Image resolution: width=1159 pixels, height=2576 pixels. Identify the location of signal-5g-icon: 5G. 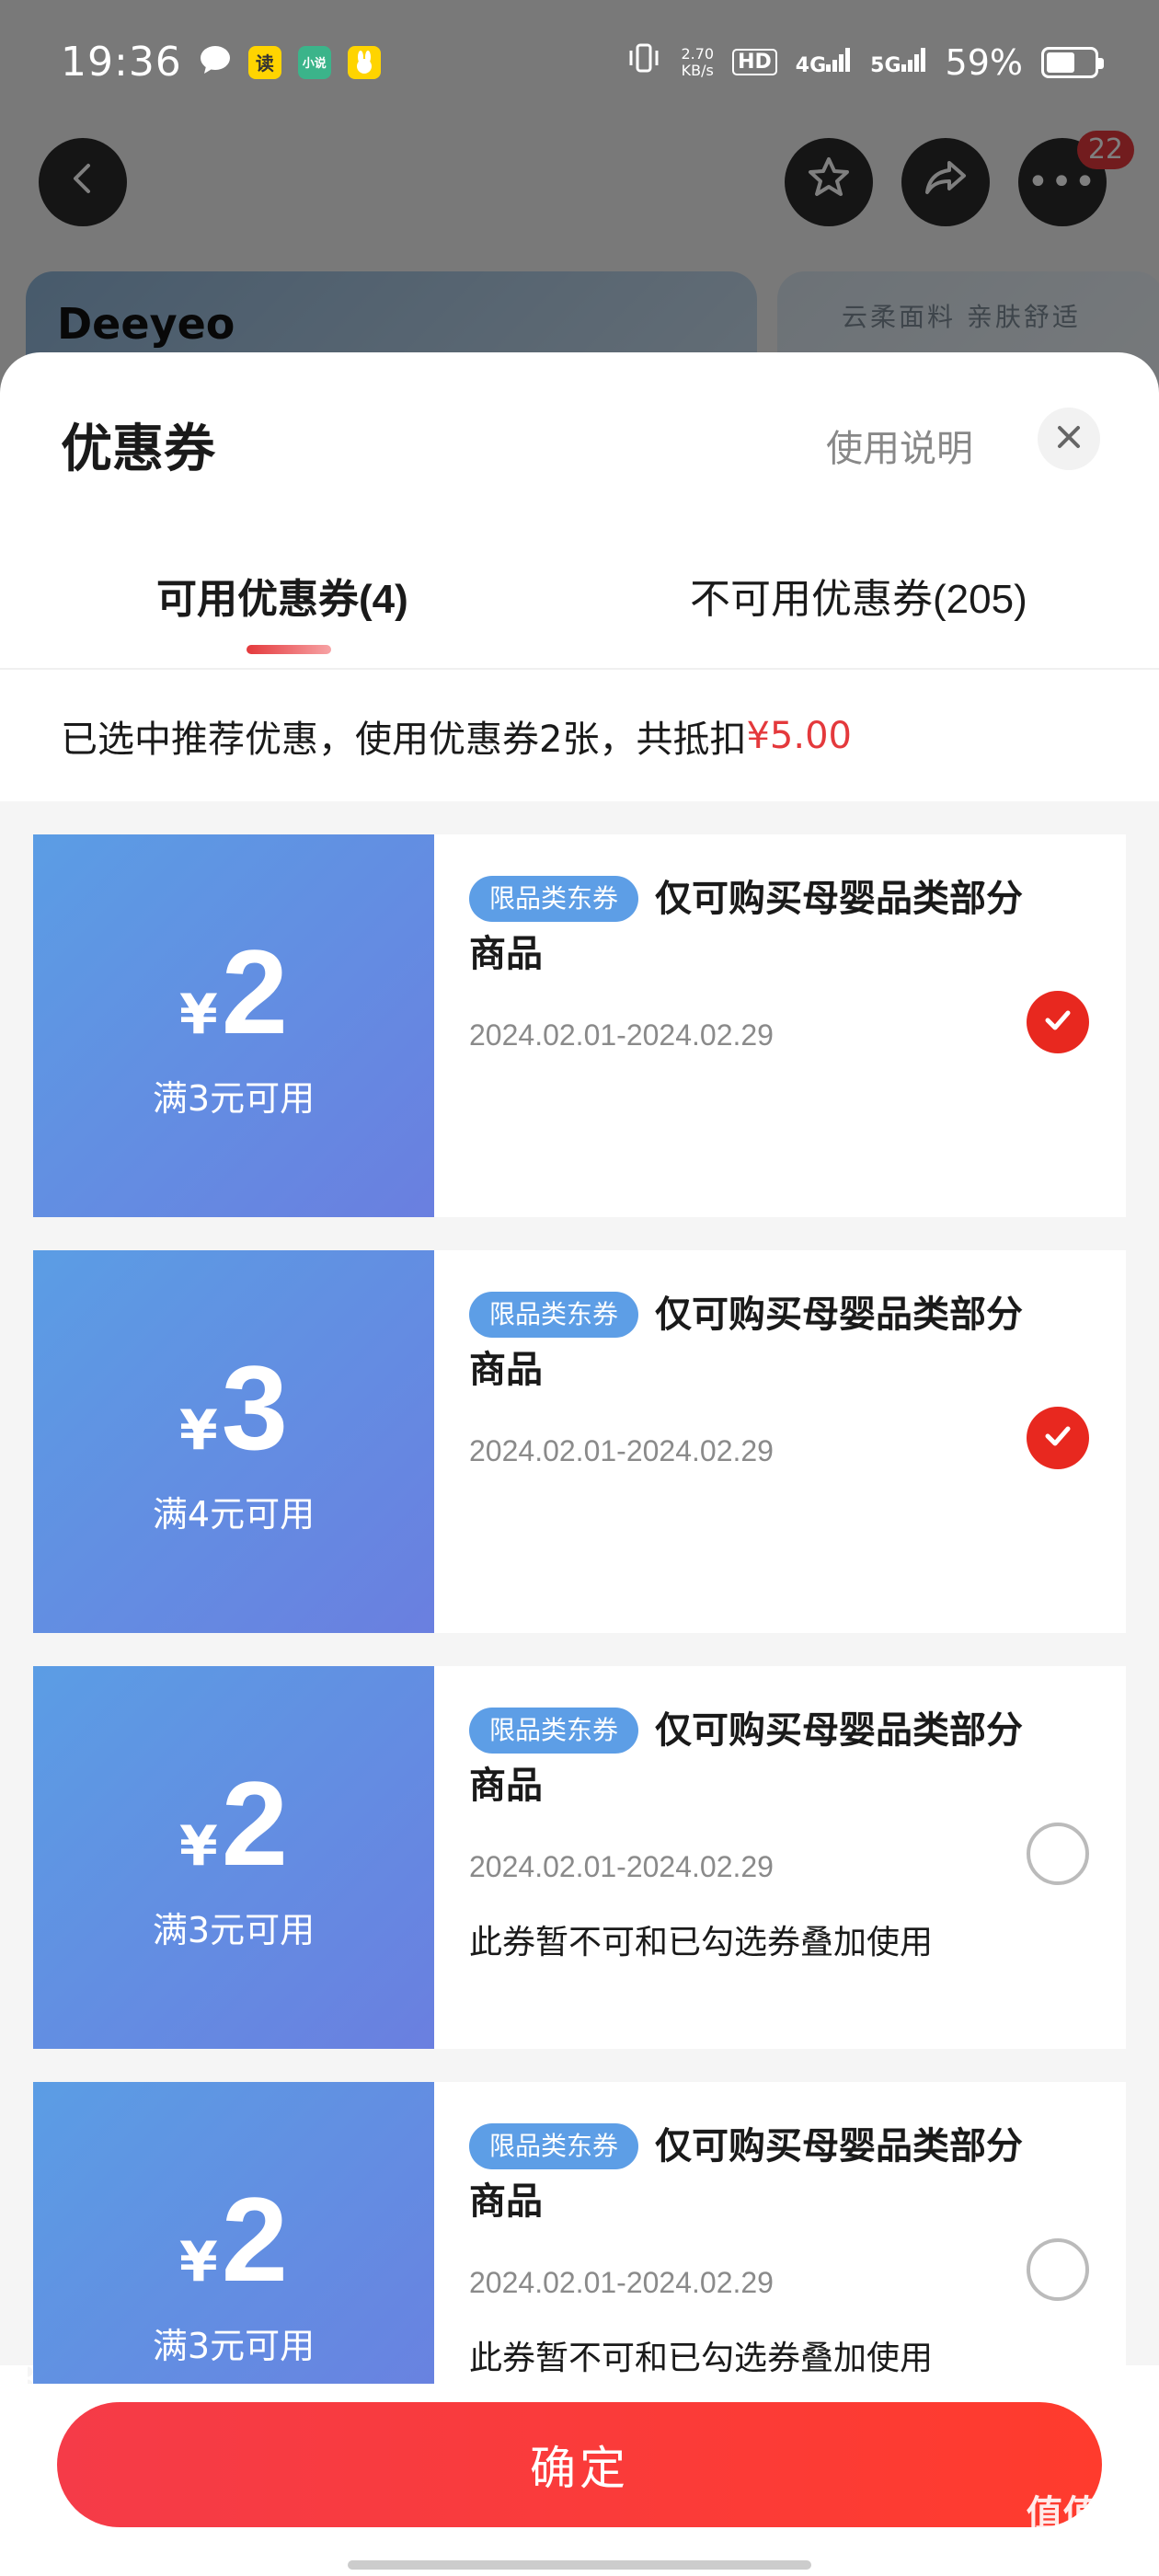
(898, 62).